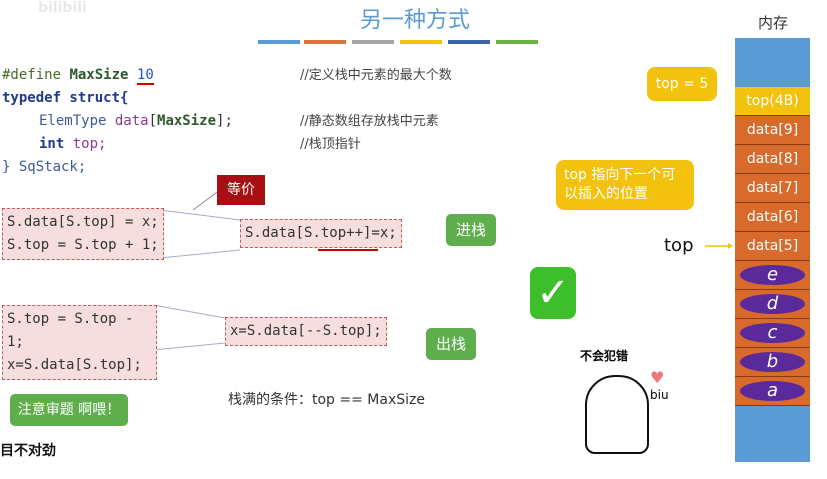 The width and height of the screenshot is (827, 479). I want to click on memory-element-cell: b, so click(772, 362).